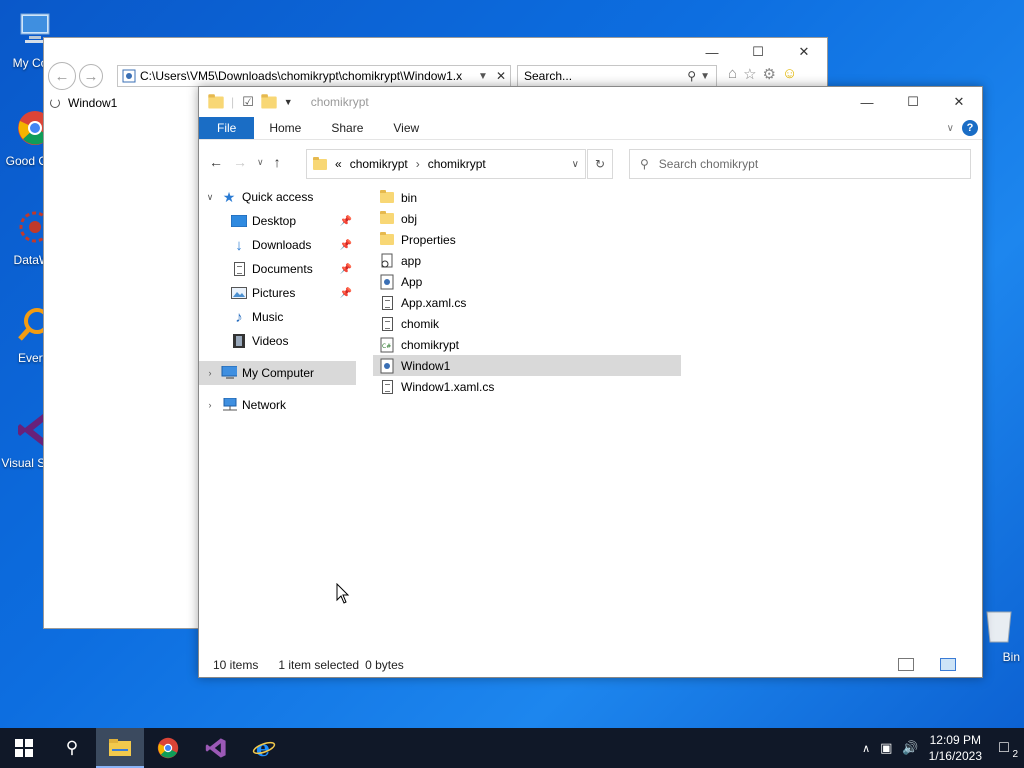 The height and width of the screenshot is (768, 1024). Describe the element at coordinates (268, 317) in the screenshot. I see `nav-label: Music` at that location.